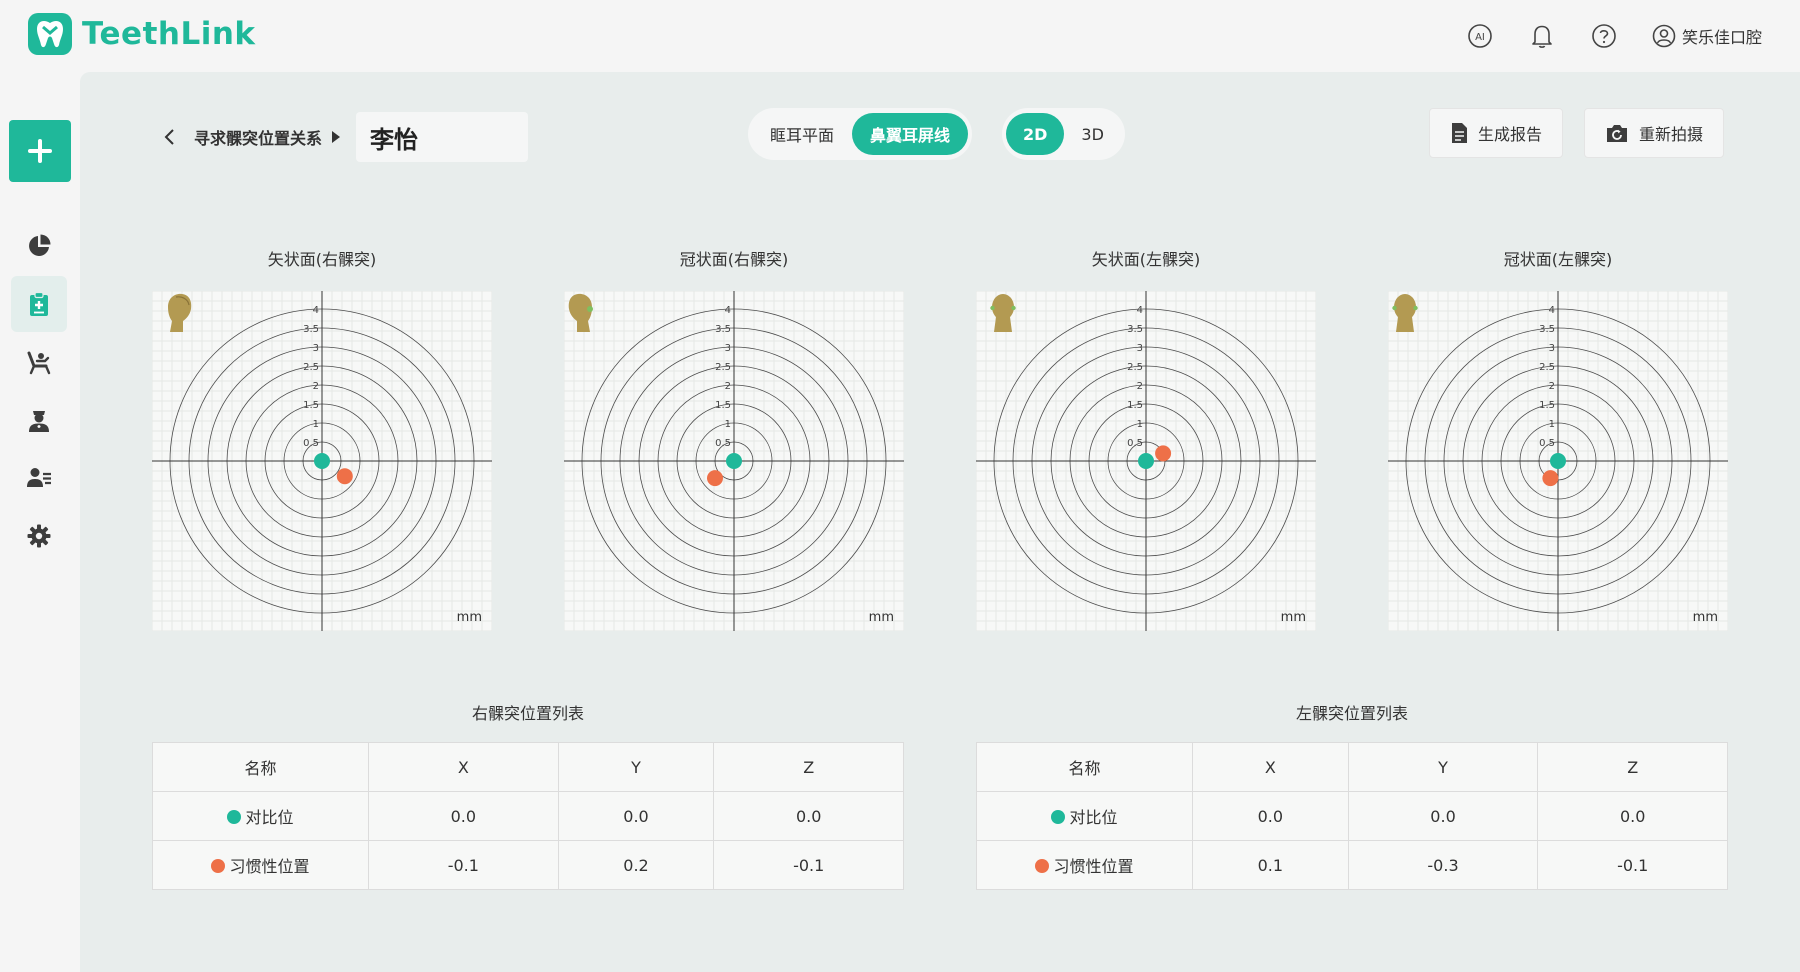 Image resolution: width=1800 pixels, height=972 pixels. What do you see at coordinates (169, 34) in the screenshot?
I see `brand-name: TeethLink` at bounding box center [169, 34].